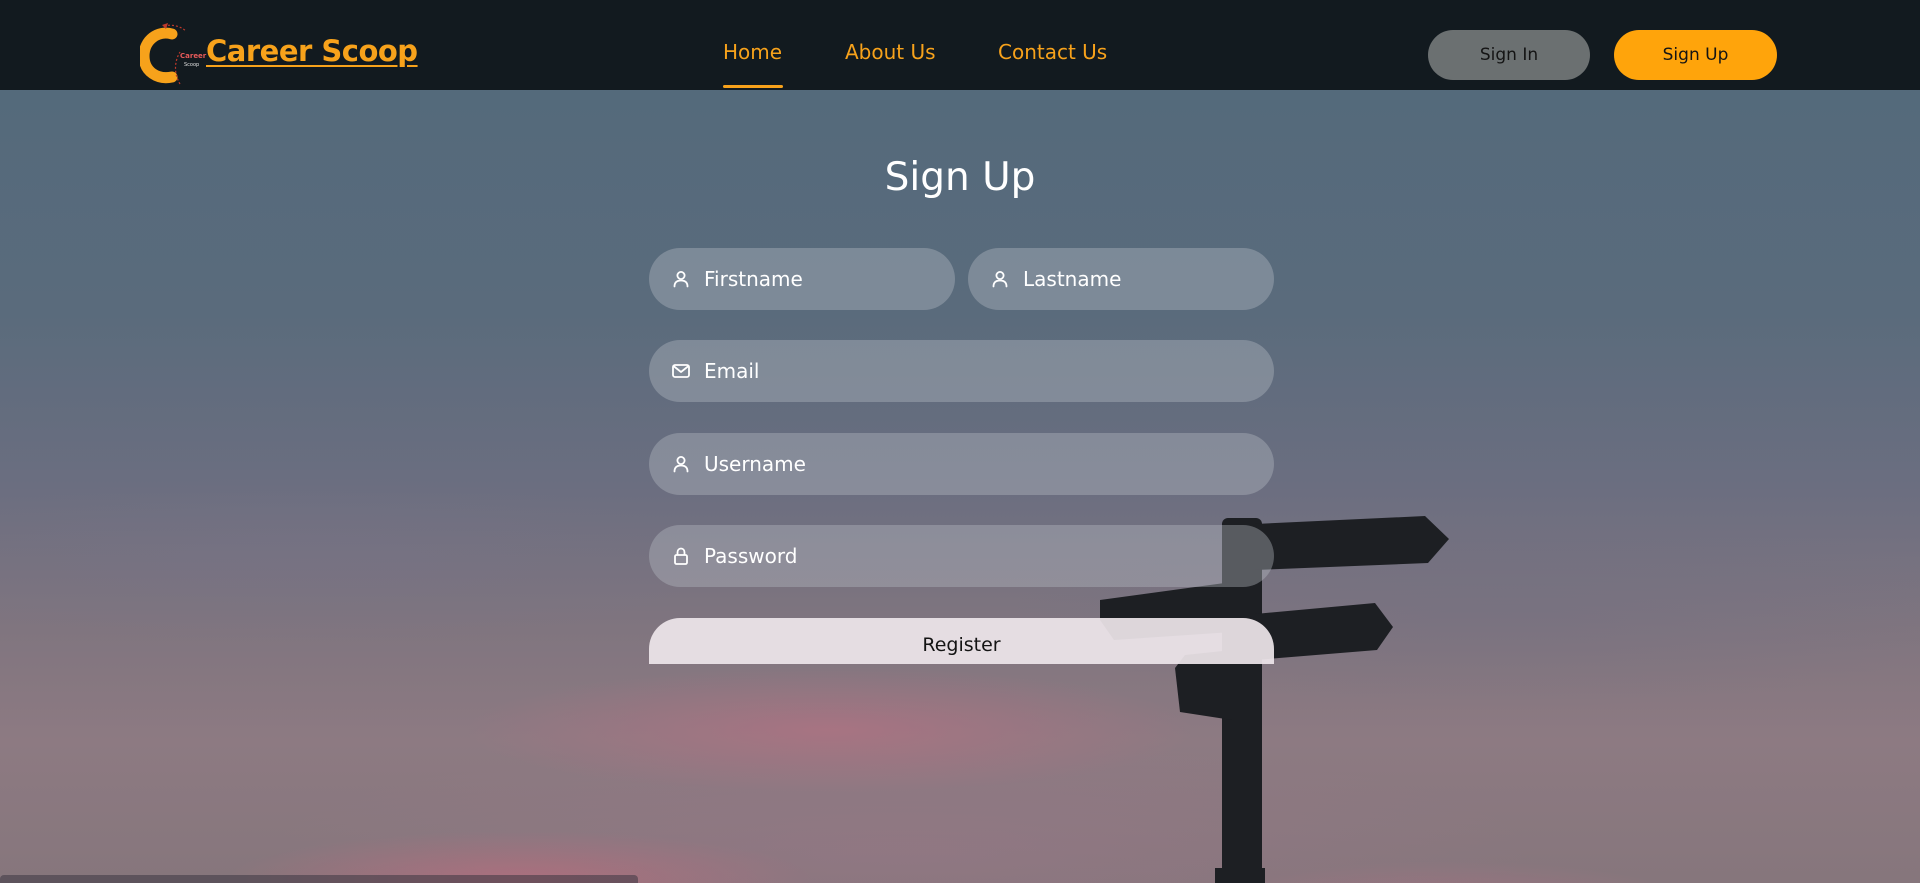 The height and width of the screenshot is (883, 1920). Describe the element at coordinates (1052, 52) in the screenshot. I see `nav-link-contact-us: Contact Us` at that location.